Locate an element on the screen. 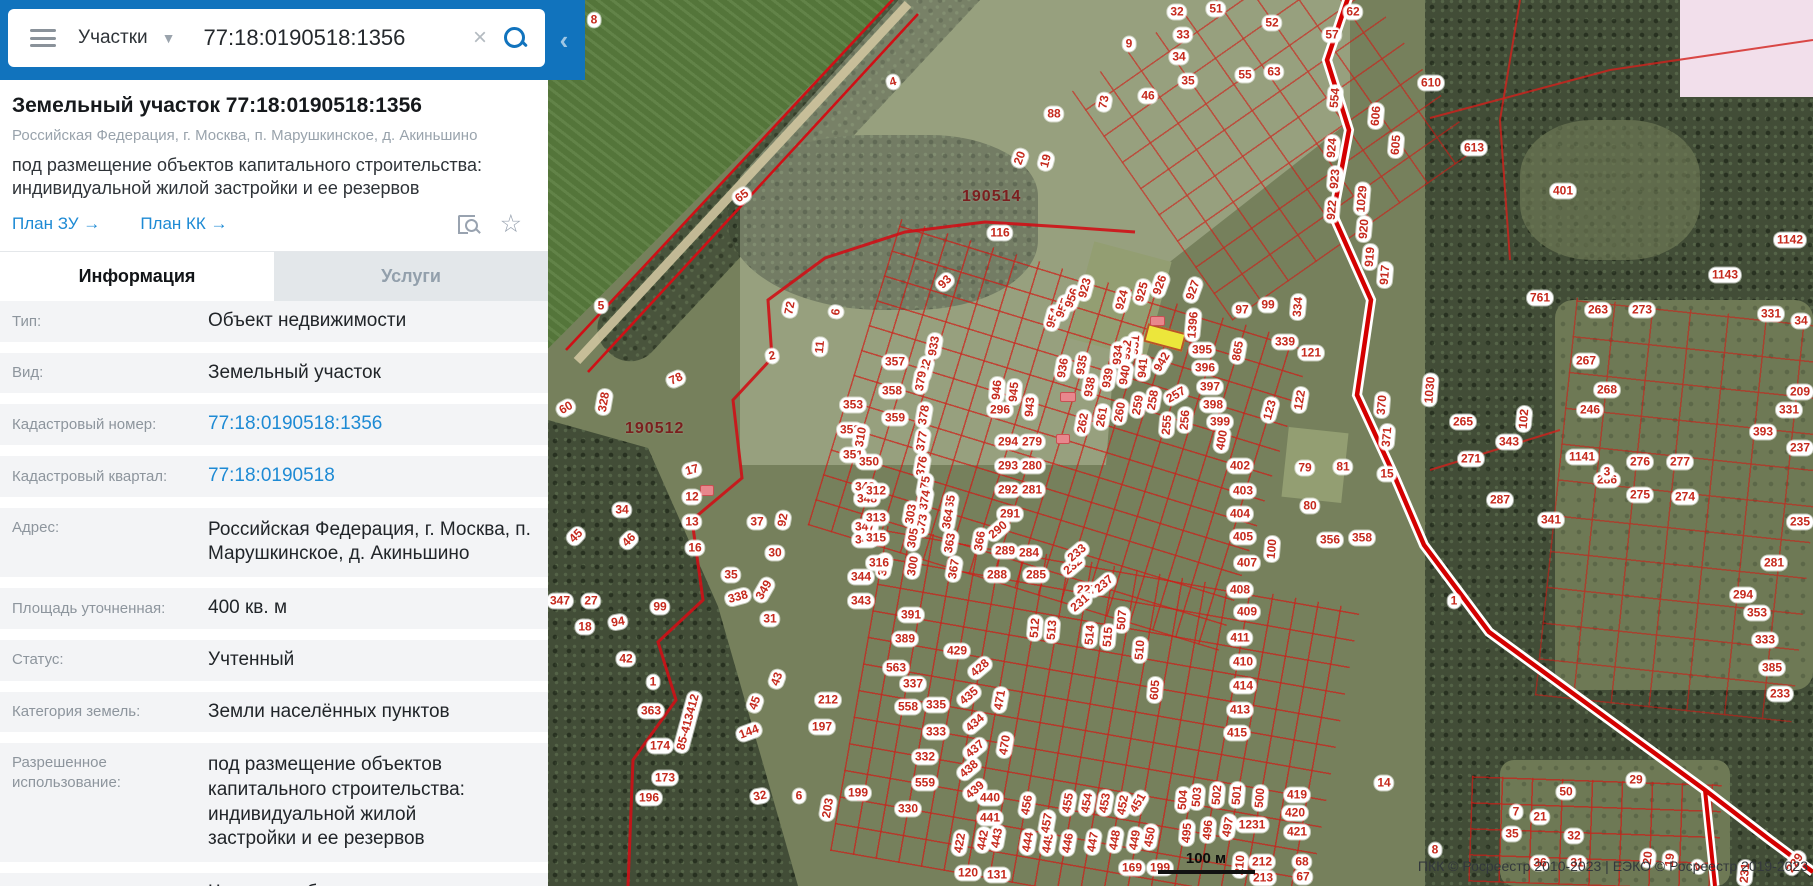 The height and width of the screenshot is (886, 1813). parcel-label: 1029 is located at coordinates (1362, 199).